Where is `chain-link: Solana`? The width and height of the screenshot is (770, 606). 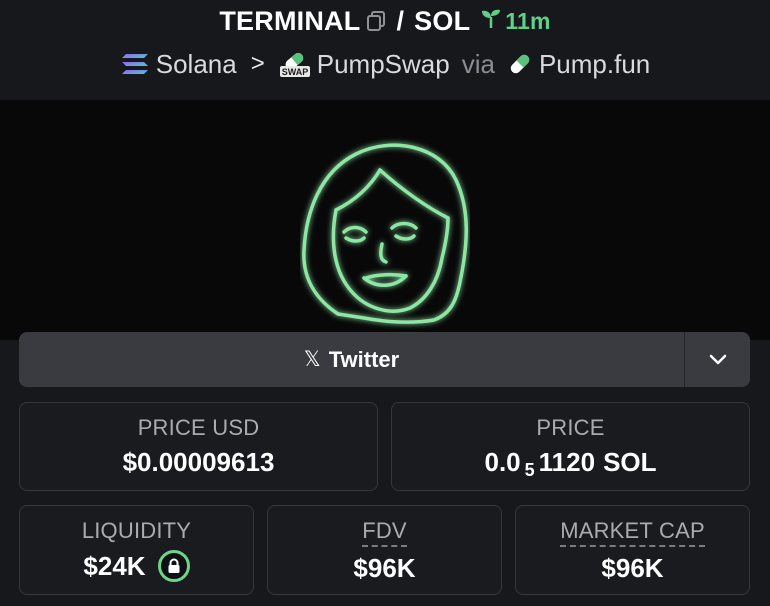 chain-link: Solana is located at coordinates (196, 64).